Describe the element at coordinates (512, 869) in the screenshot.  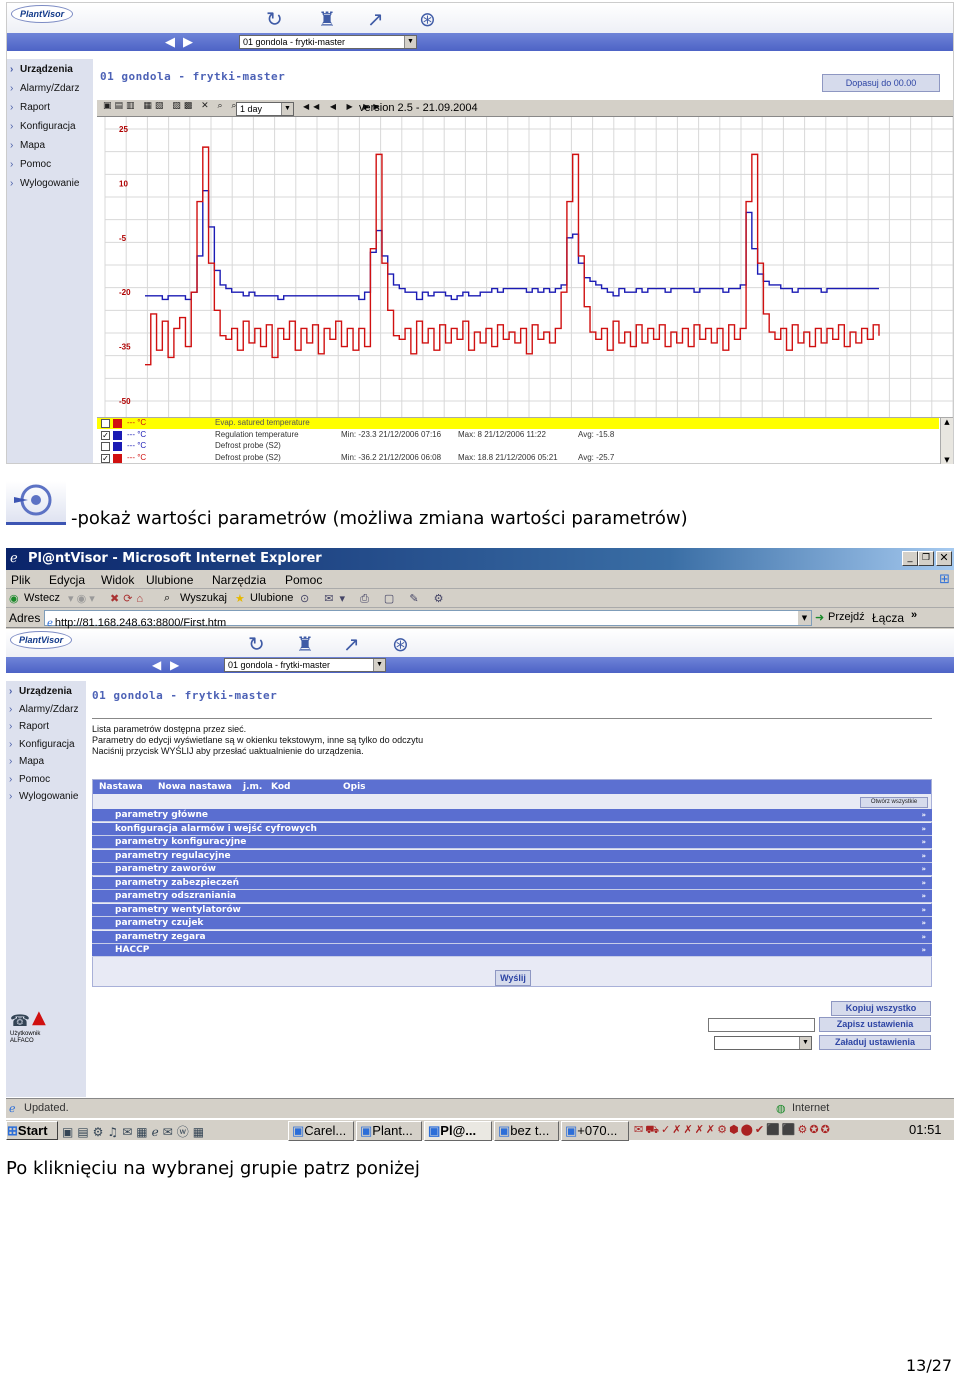
I see `parameter-group-row: parametry zaworów »` at that location.